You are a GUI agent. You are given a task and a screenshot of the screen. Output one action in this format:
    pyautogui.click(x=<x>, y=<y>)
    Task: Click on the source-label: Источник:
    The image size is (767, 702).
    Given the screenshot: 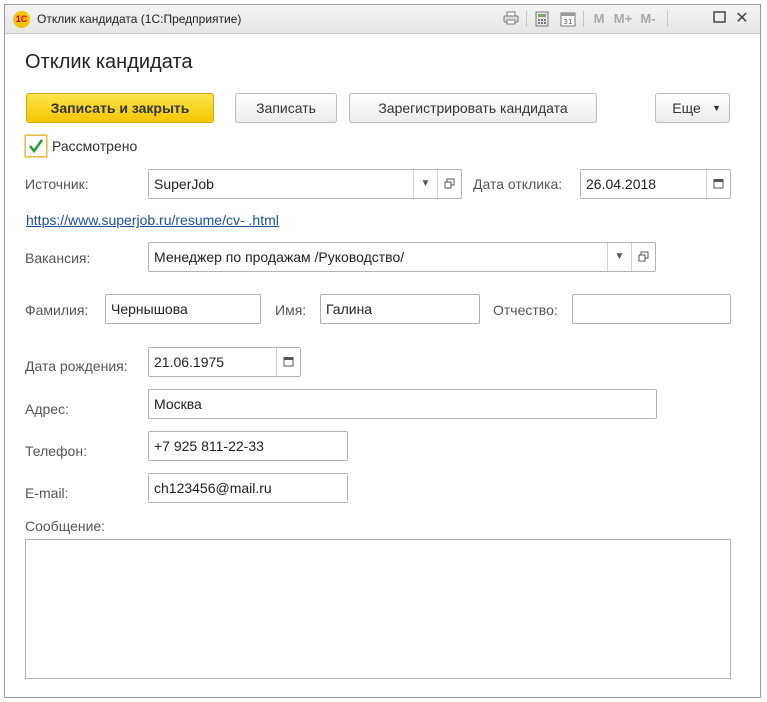 What is the action you would take?
    pyautogui.click(x=57, y=184)
    